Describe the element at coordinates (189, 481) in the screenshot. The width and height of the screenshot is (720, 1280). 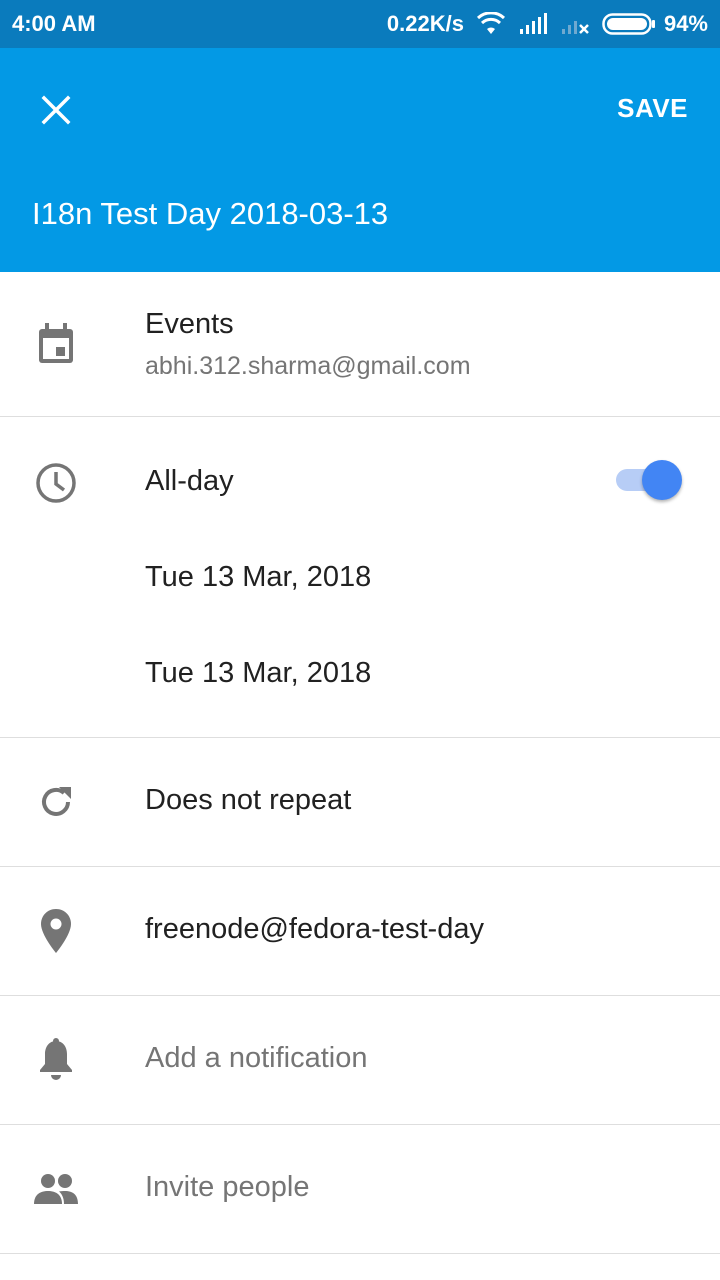
I see `all-day-label: All-day` at that location.